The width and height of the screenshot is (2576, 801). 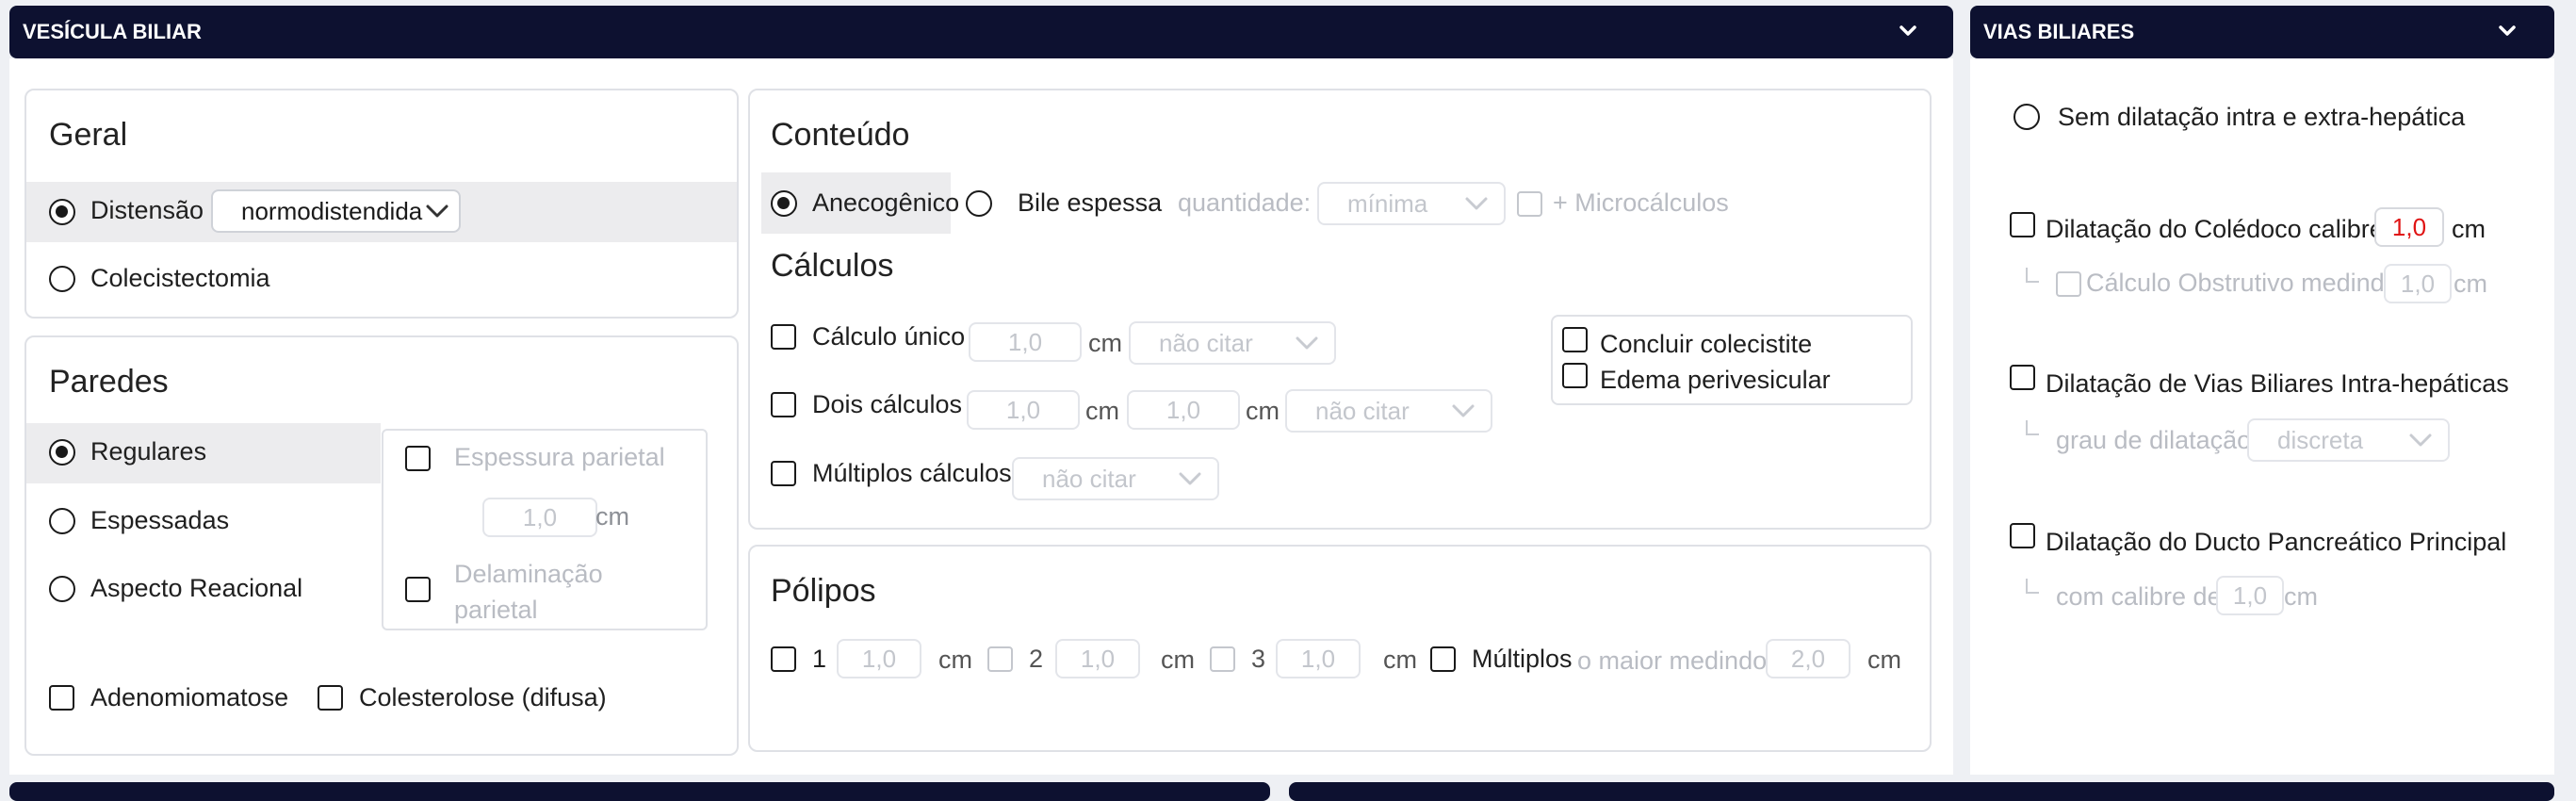 What do you see at coordinates (2027, 117) in the screenshot?
I see `sem-dilatacao-radio` at bounding box center [2027, 117].